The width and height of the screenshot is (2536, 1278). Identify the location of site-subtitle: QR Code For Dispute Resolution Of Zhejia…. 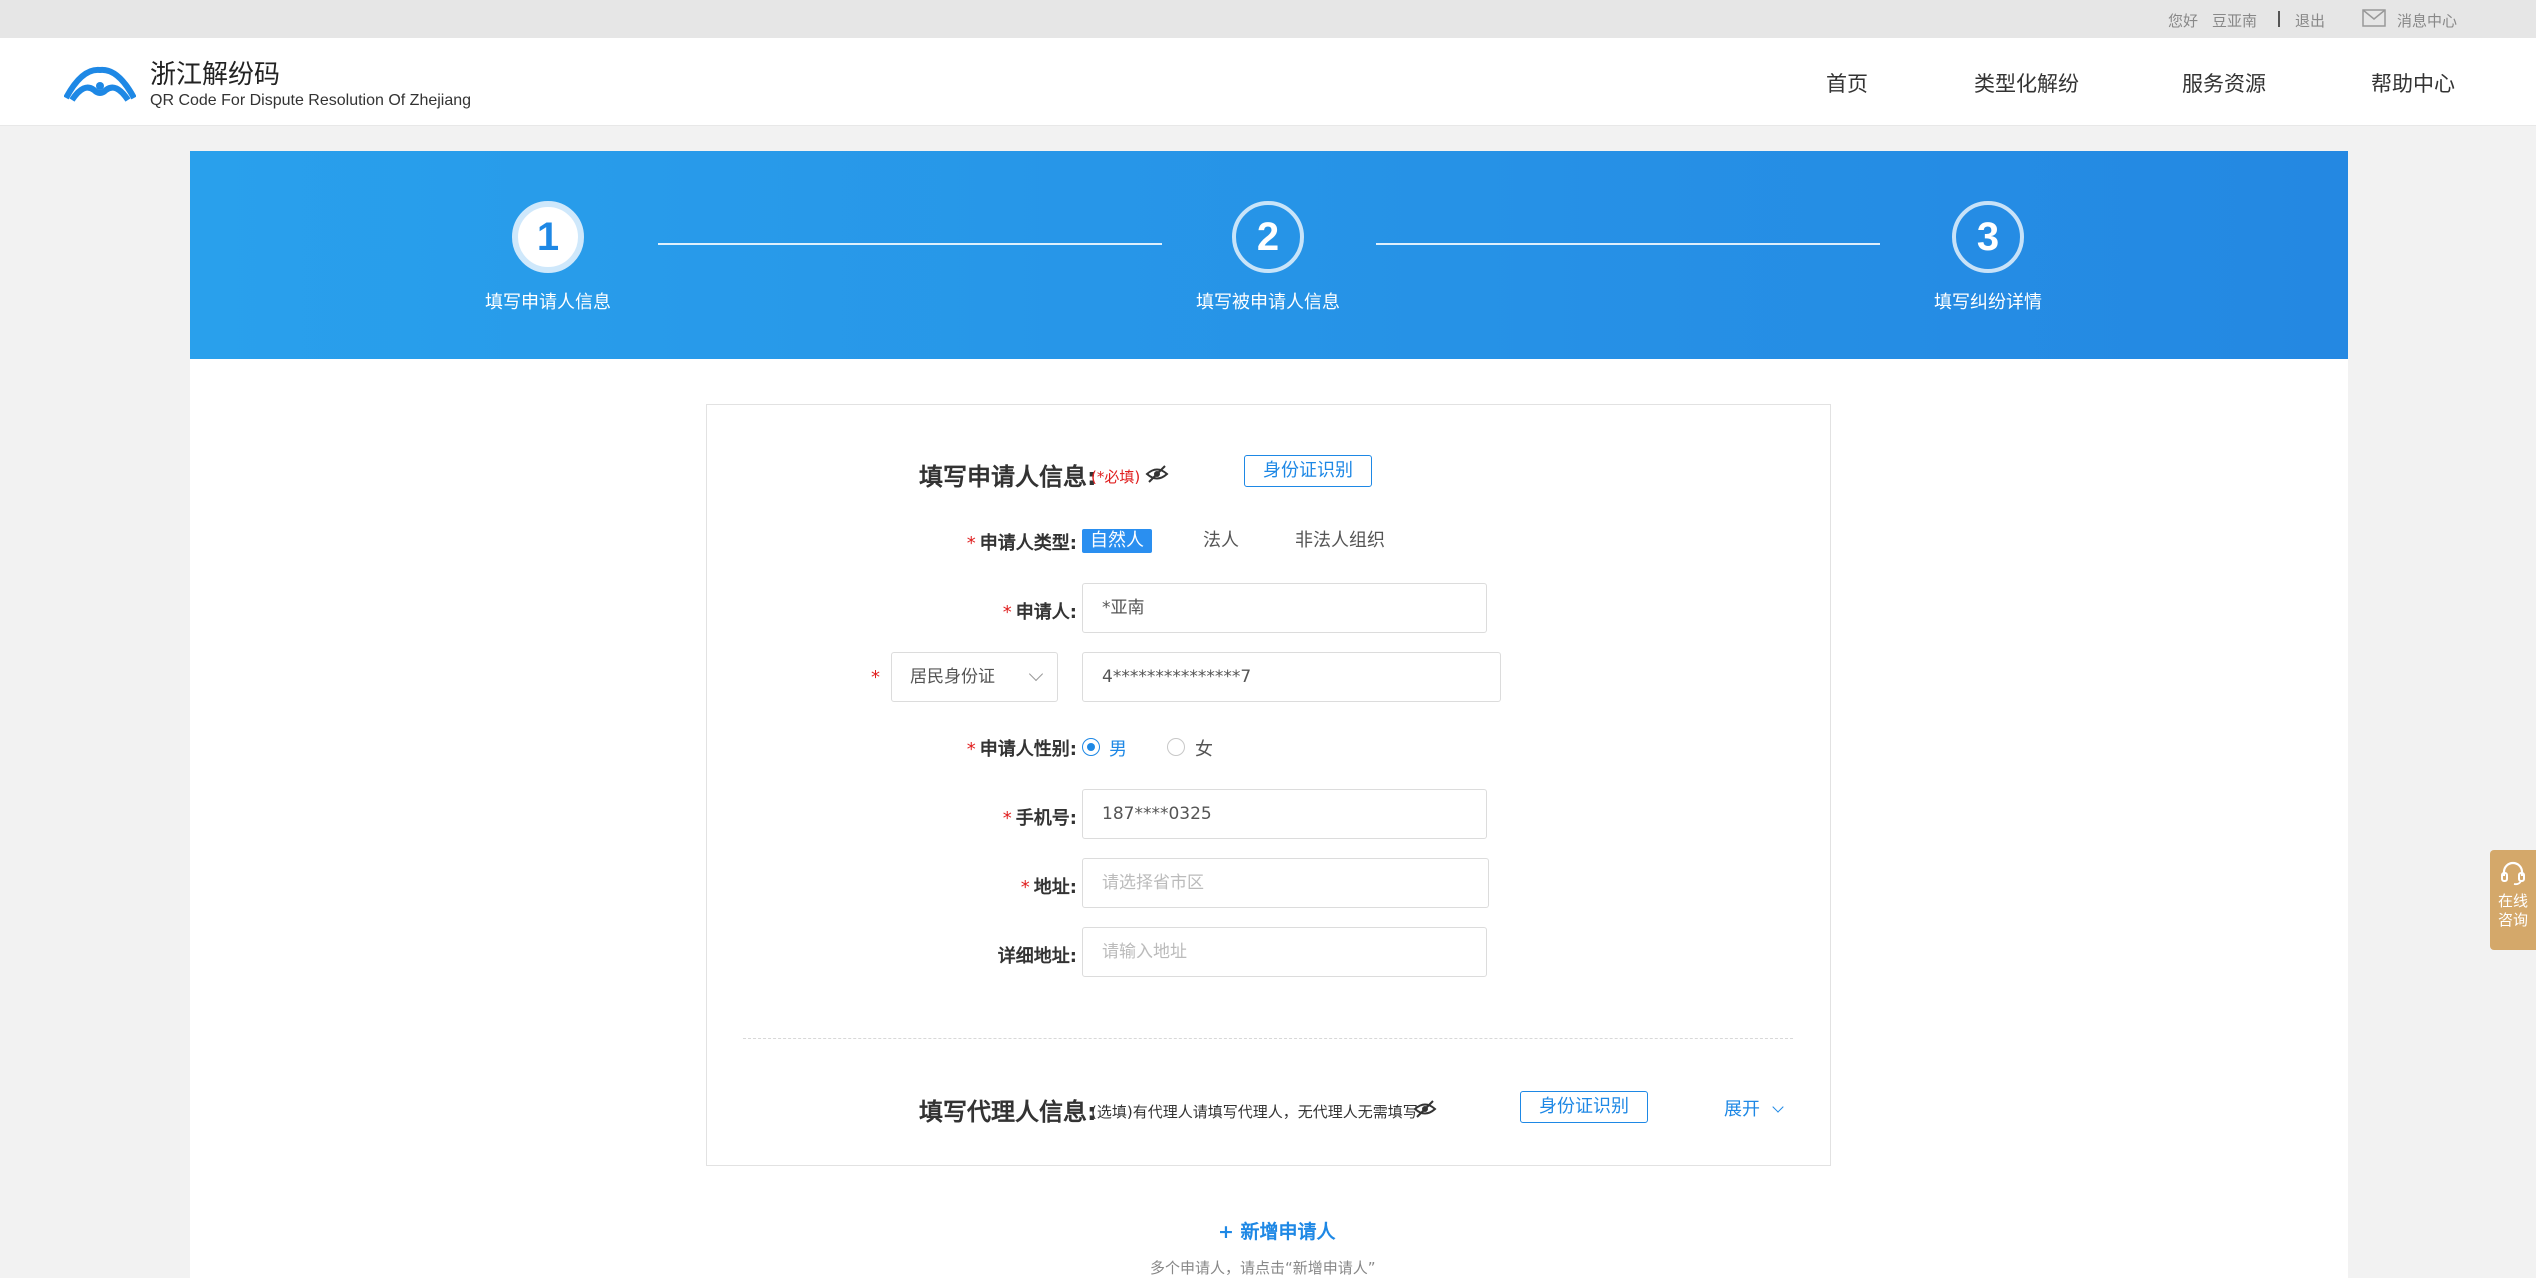
(311, 100).